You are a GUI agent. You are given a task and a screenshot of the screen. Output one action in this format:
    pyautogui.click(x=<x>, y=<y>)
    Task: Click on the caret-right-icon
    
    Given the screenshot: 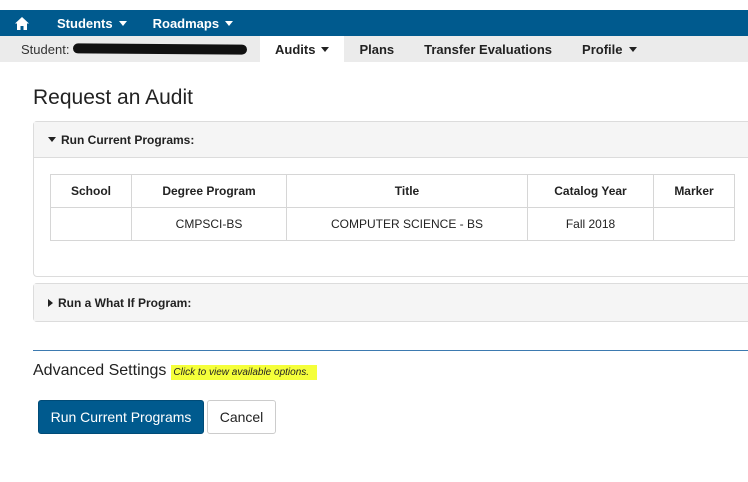 What is the action you would take?
    pyautogui.click(x=50, y=302)
    